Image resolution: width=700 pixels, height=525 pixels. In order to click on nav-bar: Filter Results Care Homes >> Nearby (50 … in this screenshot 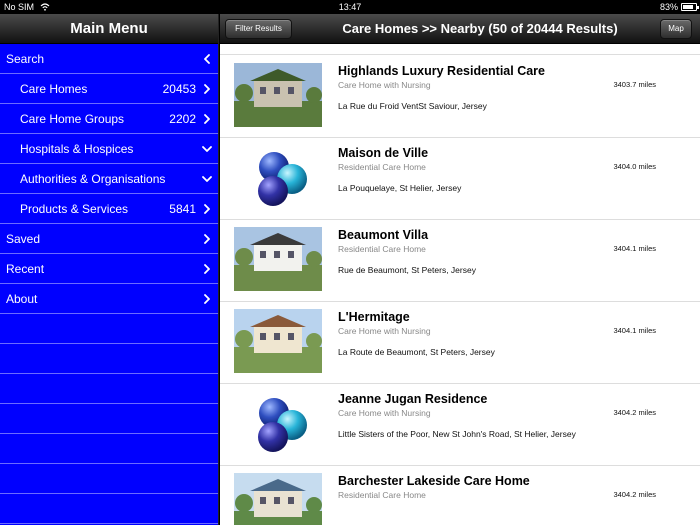, I will do `click(460, 29)`.